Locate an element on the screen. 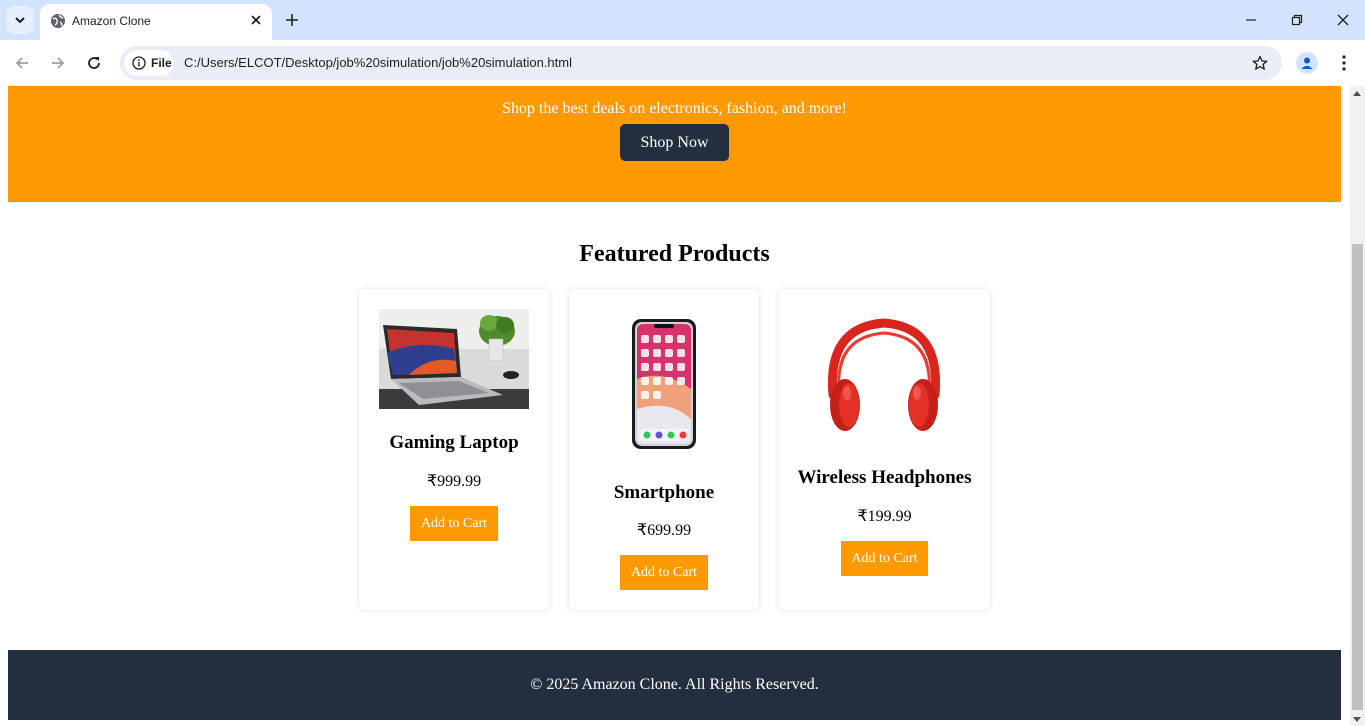  product-card: Smartphone ₹699.99 Add to Cart is located at coordinates (664, 449).